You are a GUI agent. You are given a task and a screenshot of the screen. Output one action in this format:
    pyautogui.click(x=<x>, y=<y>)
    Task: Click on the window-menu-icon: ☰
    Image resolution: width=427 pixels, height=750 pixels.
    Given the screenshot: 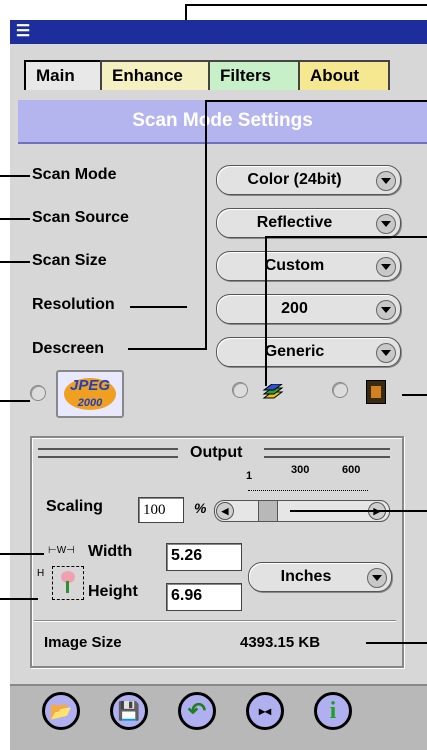 What is the action you would take?
    pyautogui.click(x=23, y=32)
    